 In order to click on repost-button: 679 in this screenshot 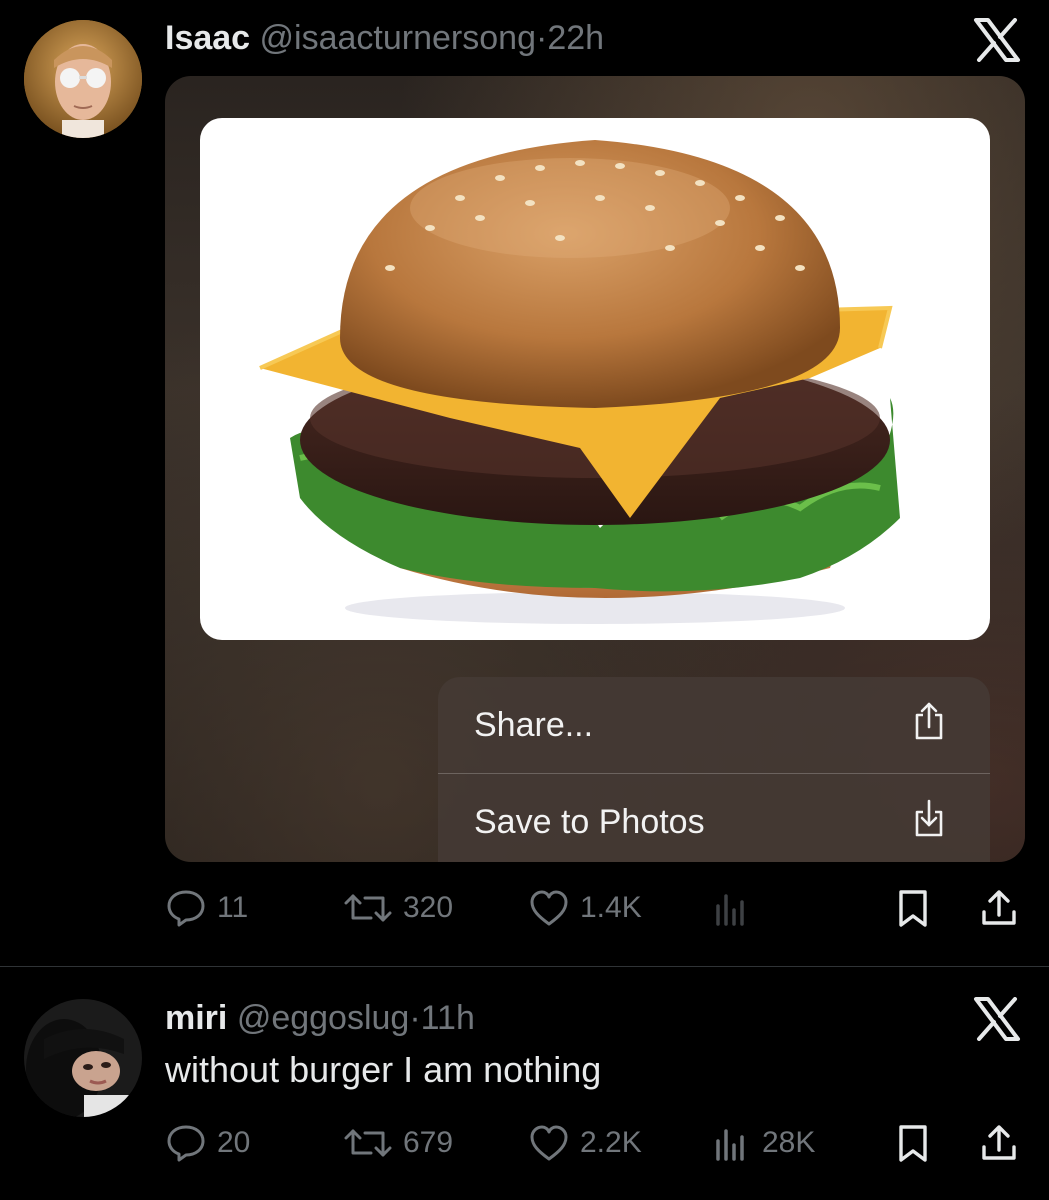, I will do `click(398, 1143)`.